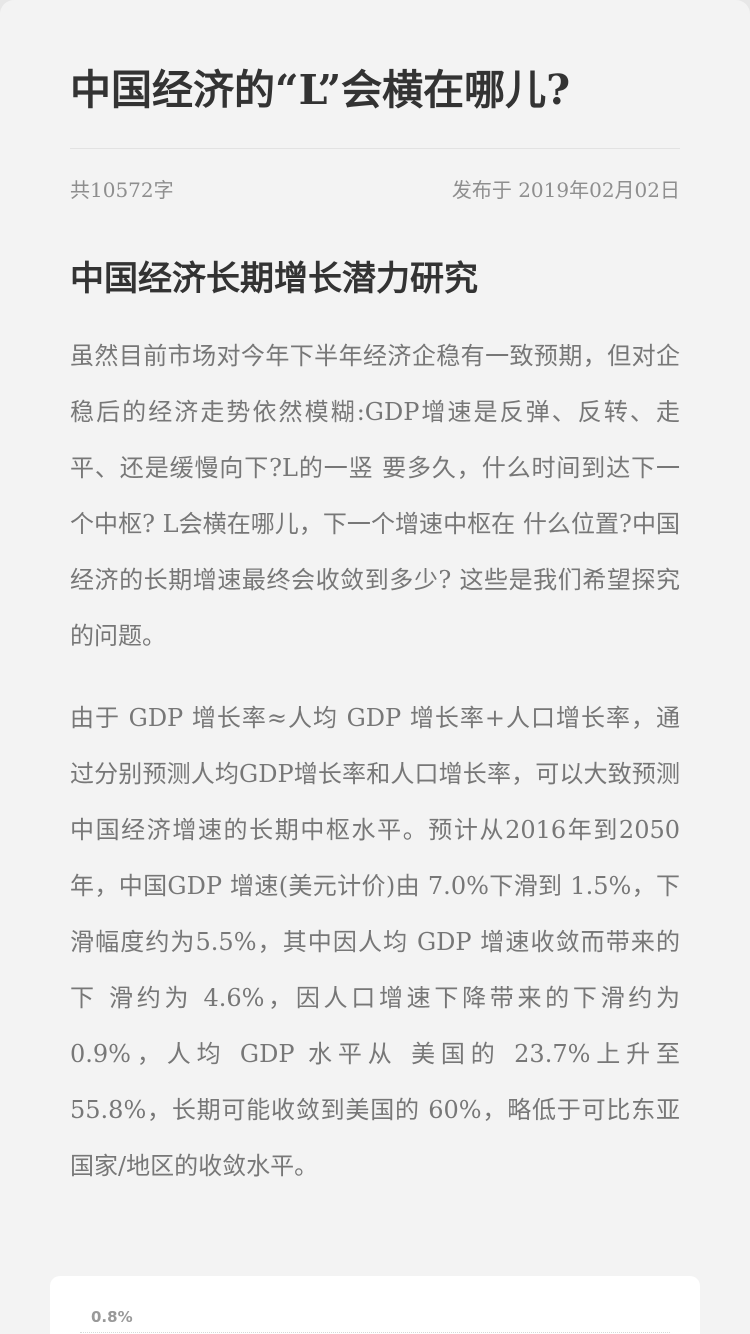 The width and height of the screenshot is (750, 1334). What do you see at coordinates (122, 189) in the screenshot?
I see `word-count: 共10572字` at bounding box center [122, 189].